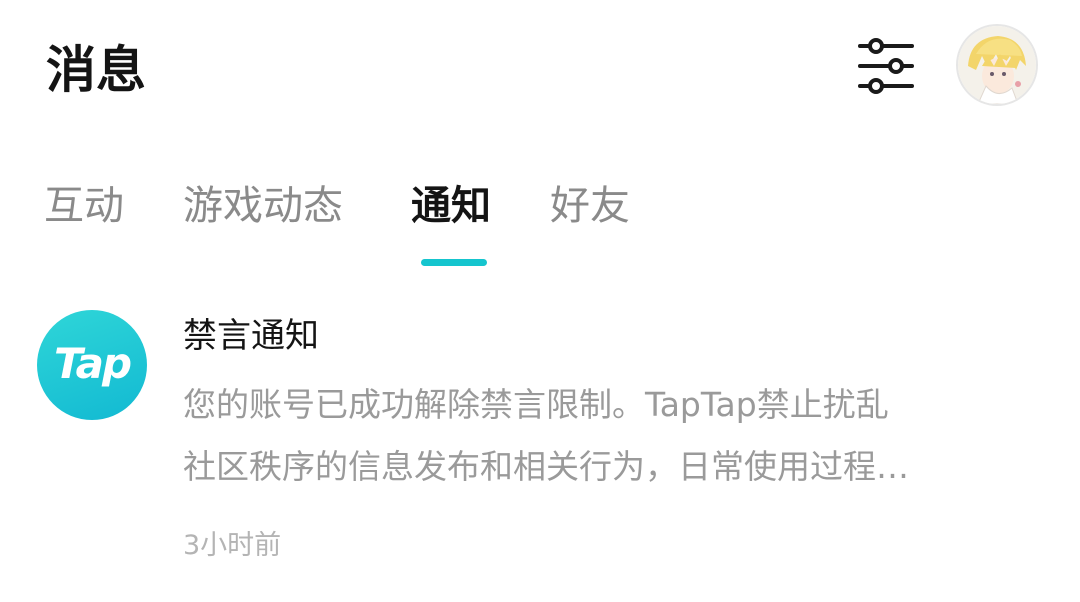  I want to click on taptap-logo-text: Tap, so click(92, 363).